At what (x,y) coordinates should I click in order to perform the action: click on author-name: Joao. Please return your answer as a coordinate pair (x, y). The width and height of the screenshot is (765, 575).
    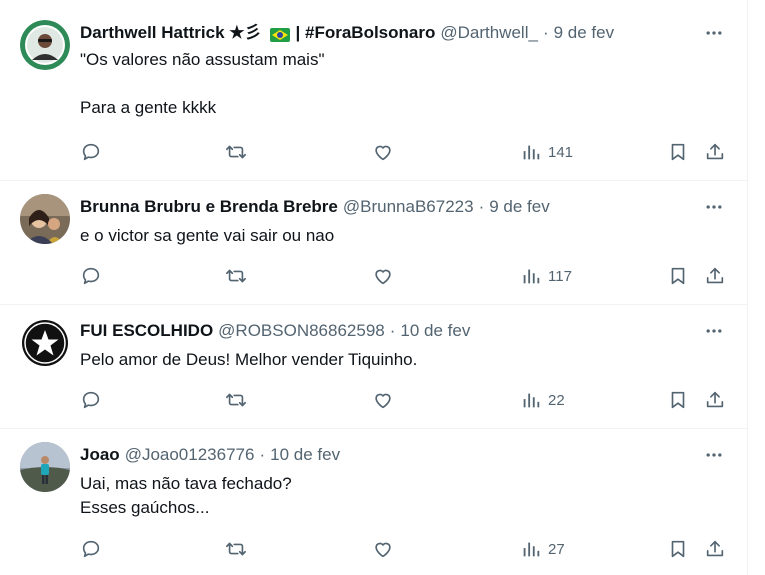
    Looking at the image, I should click on (100, 455).